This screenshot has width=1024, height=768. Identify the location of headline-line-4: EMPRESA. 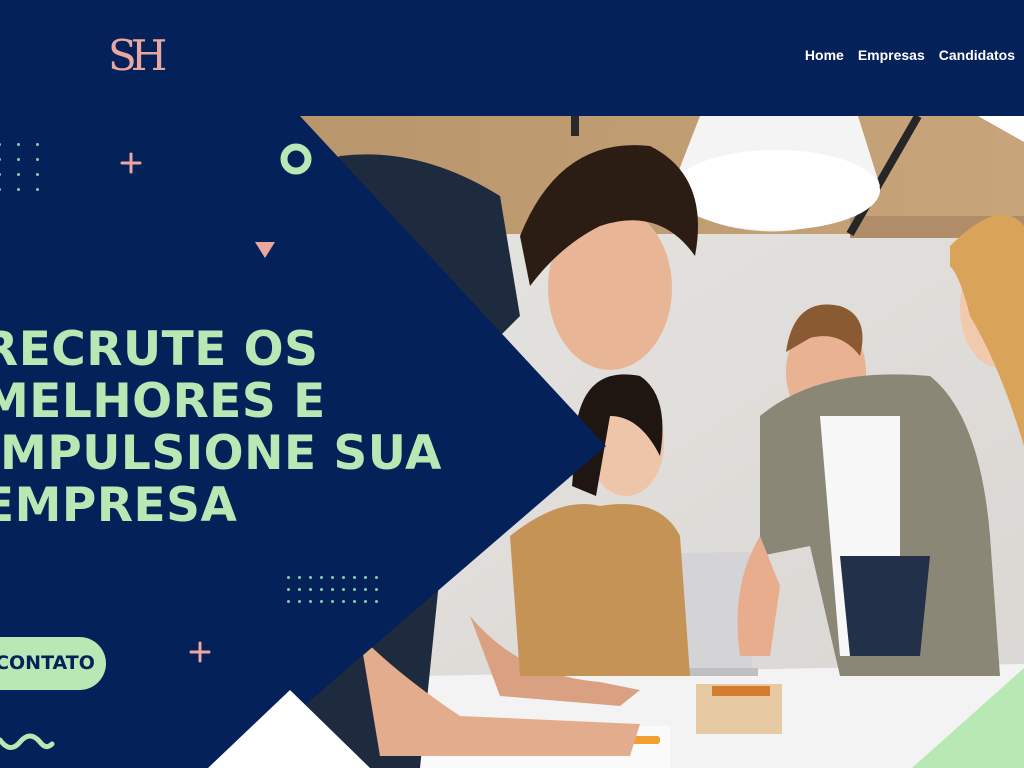
(119, 505).